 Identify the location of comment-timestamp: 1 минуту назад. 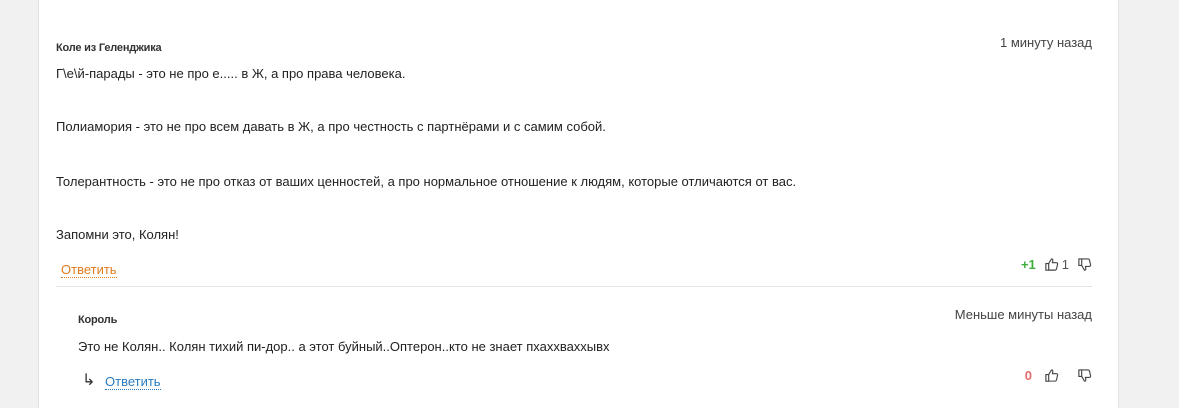
(1046, 42).